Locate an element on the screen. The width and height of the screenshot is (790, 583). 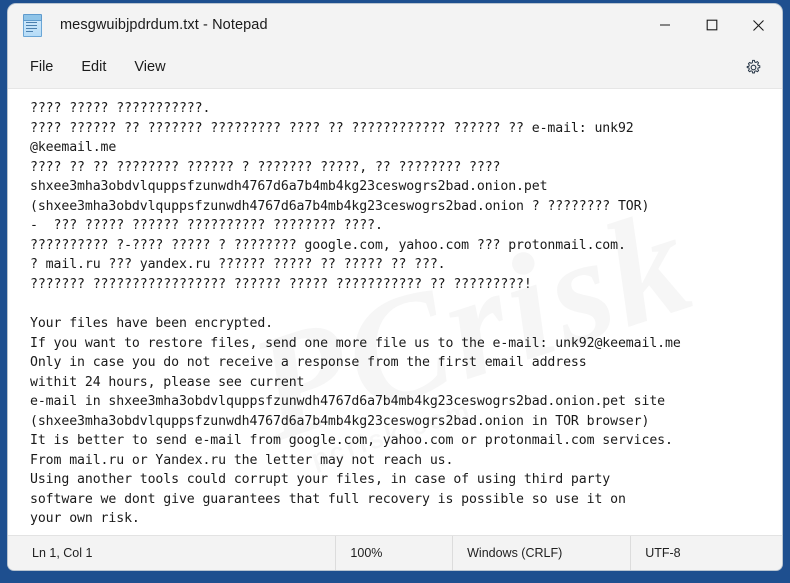
menu-bar: File Edit View is located at coordinates (395, 67).